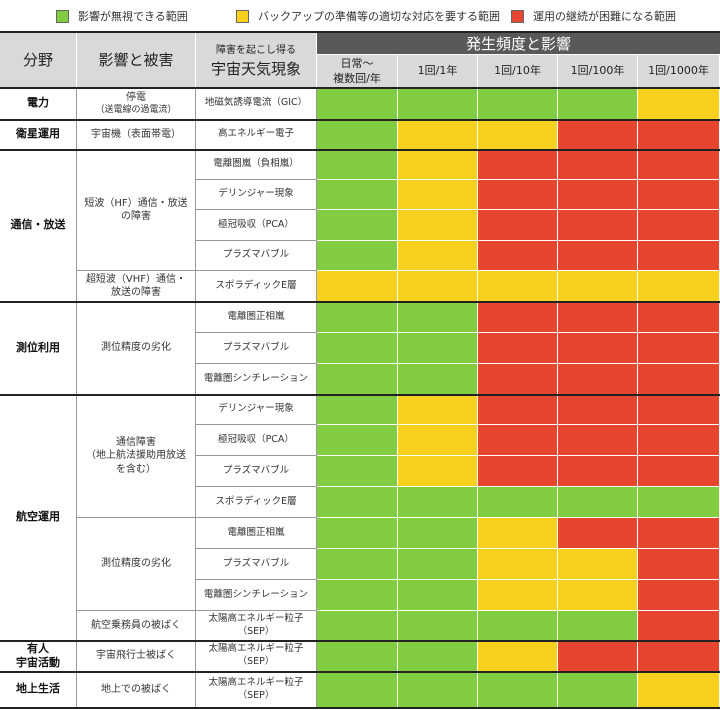 The image size is (720, 710). I want to click on impact-label: 測位精度の劣化, so click(136, 348).